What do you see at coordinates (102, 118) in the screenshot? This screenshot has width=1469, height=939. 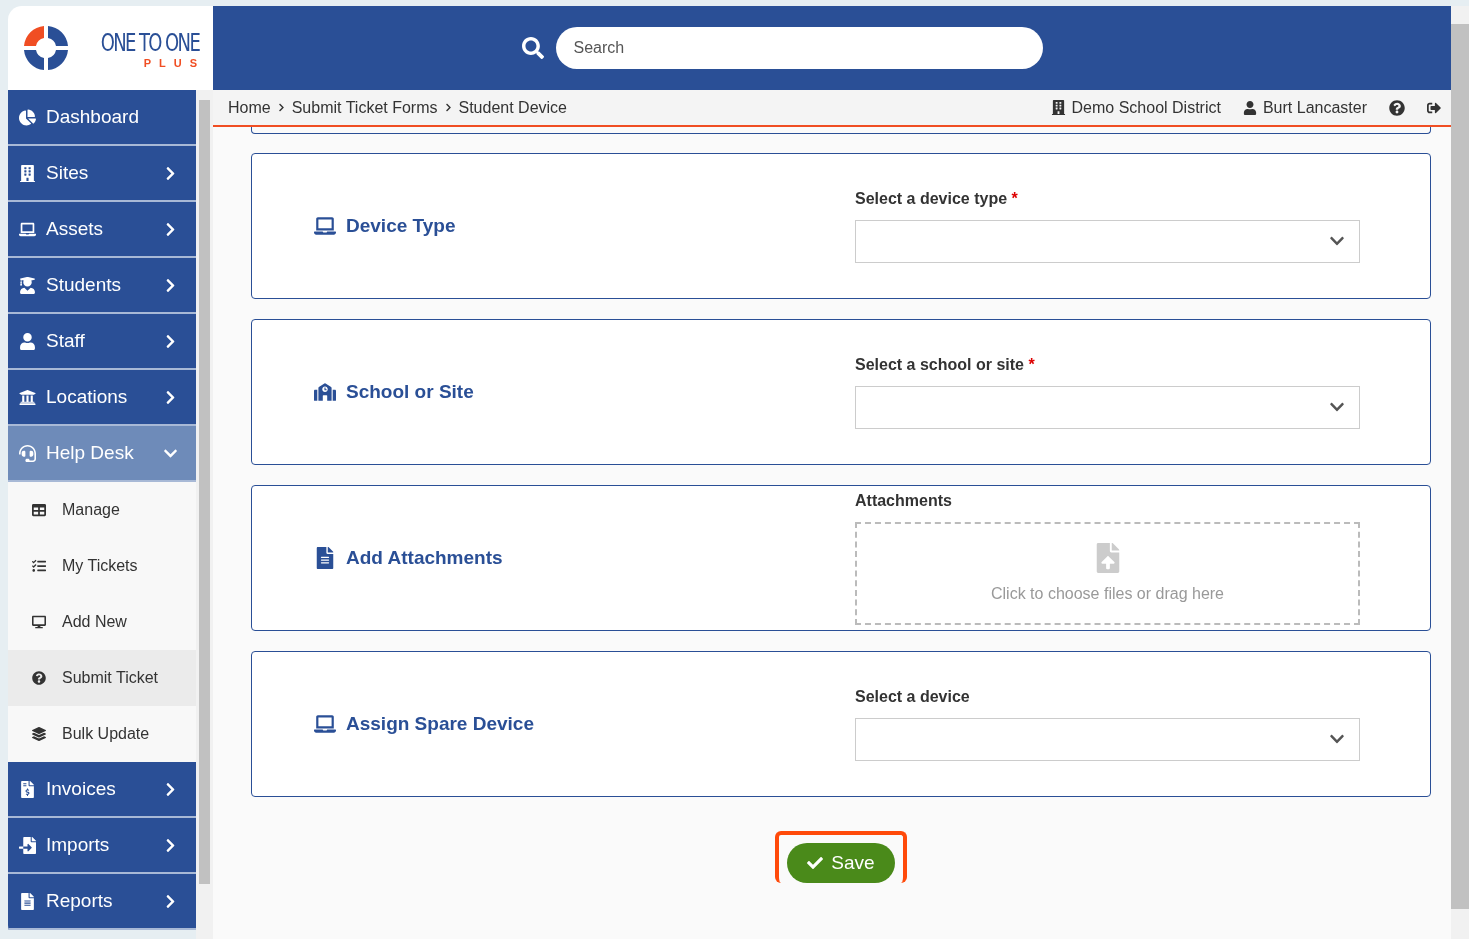 I see `sidebar-item: Dashboard` at bounding box center [102, 118].